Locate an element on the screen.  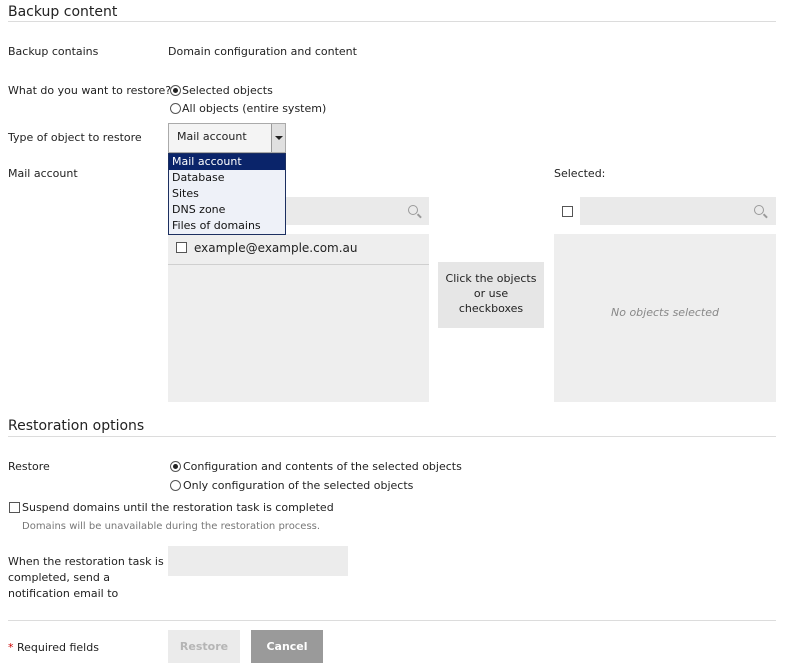
available-objects-list is located at coordinates (298, 318).